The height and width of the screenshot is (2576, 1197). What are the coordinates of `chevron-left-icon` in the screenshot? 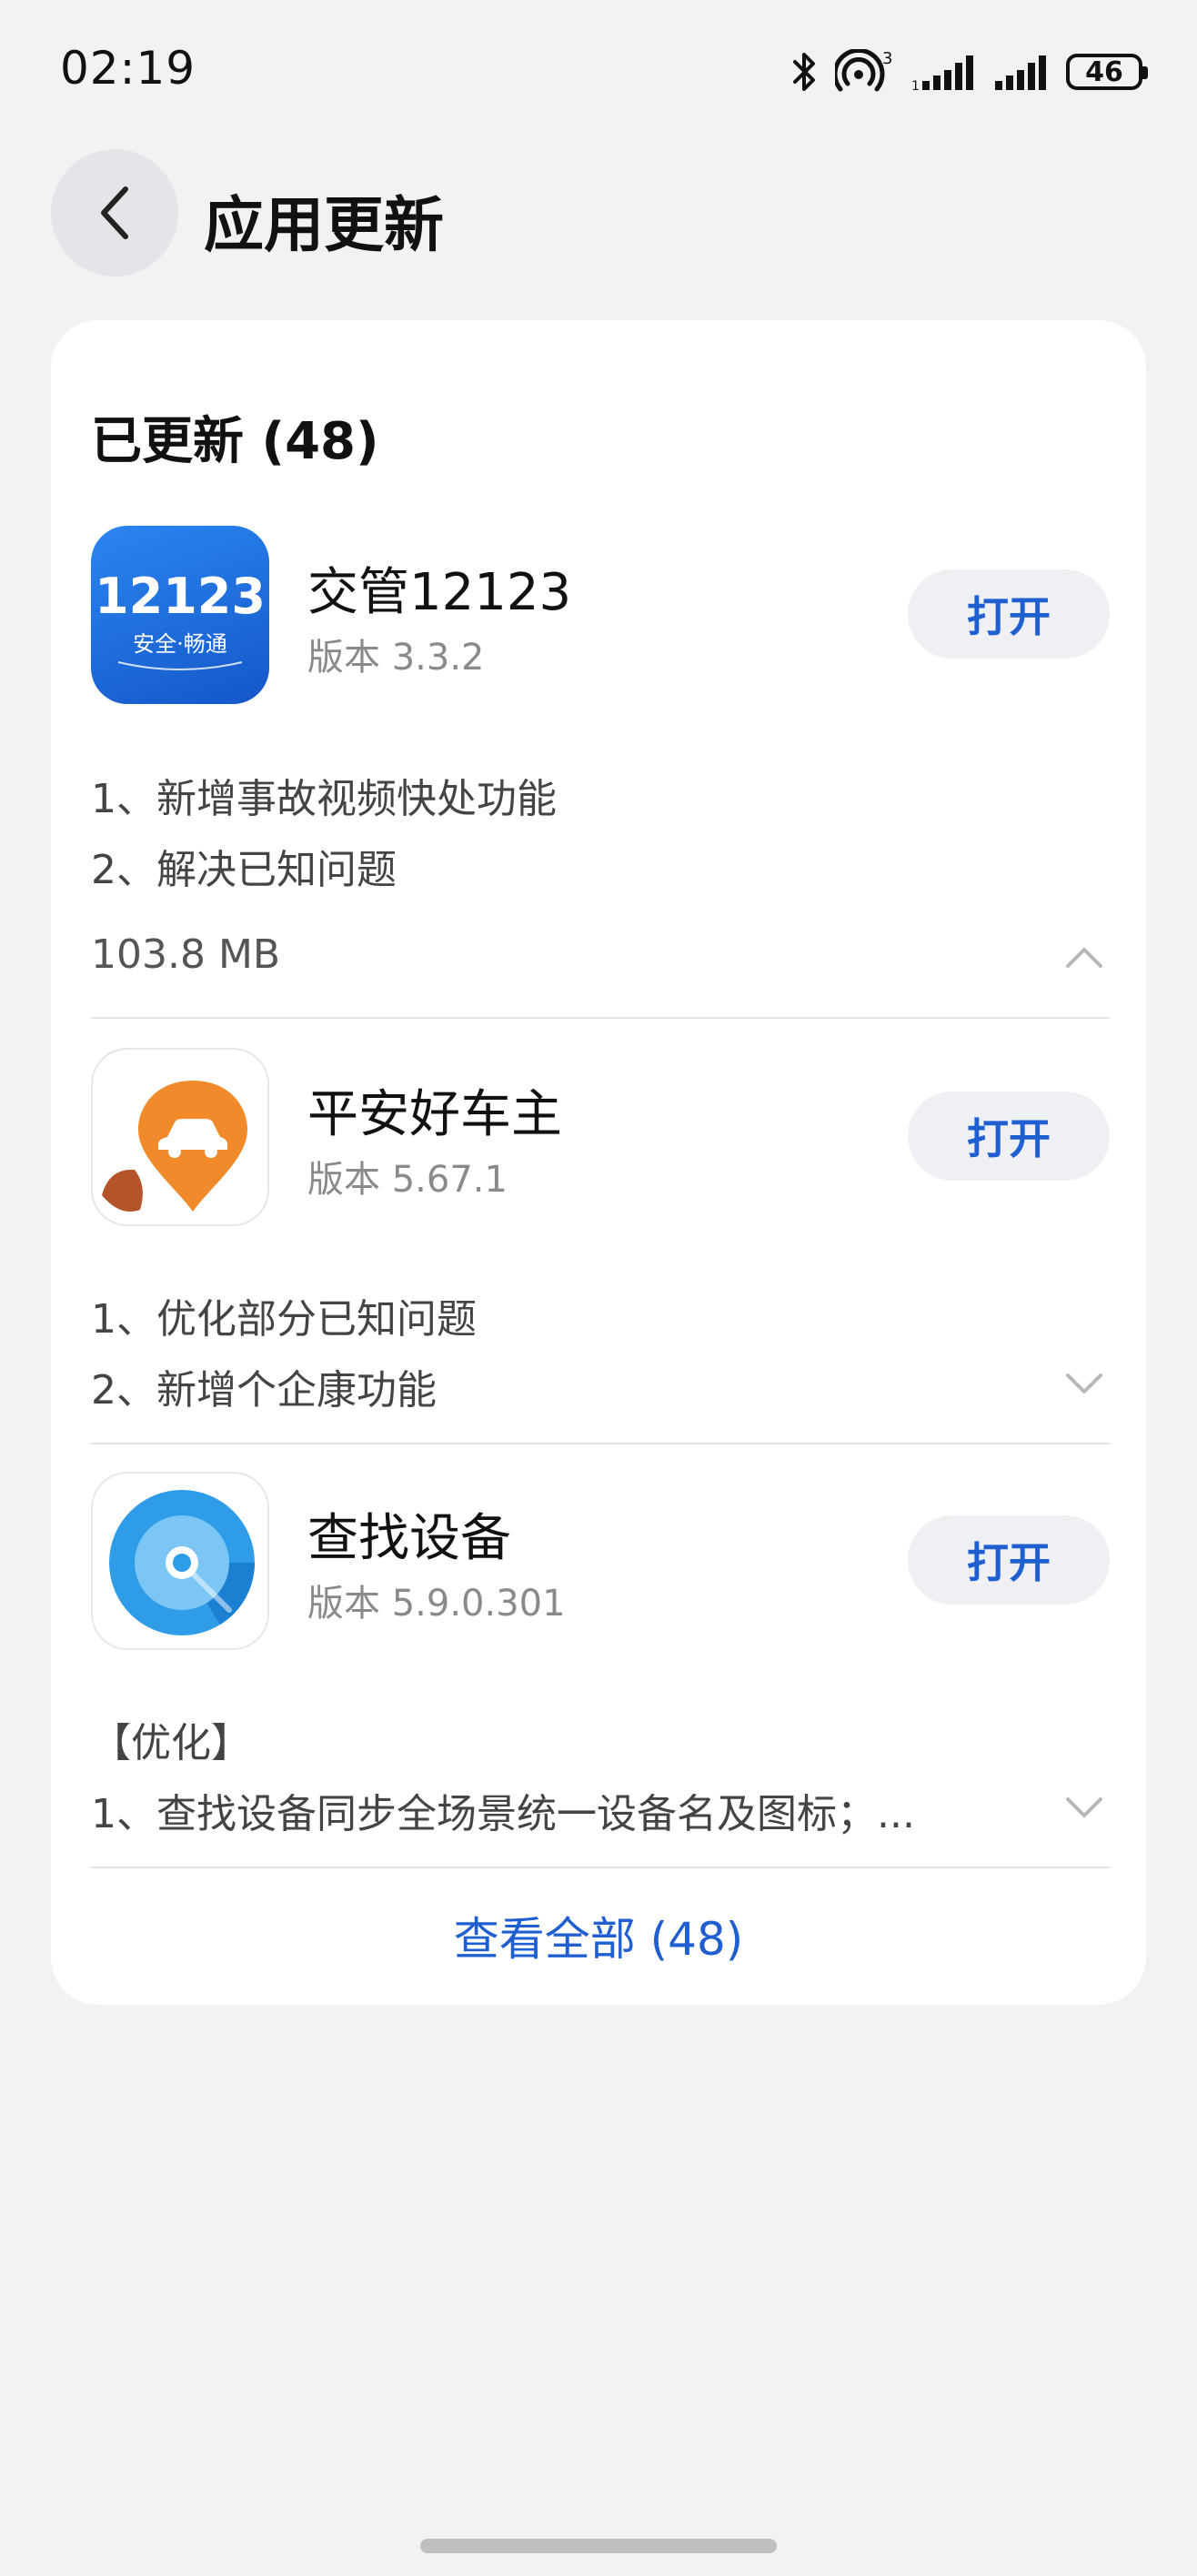 It's located at (114, 212).